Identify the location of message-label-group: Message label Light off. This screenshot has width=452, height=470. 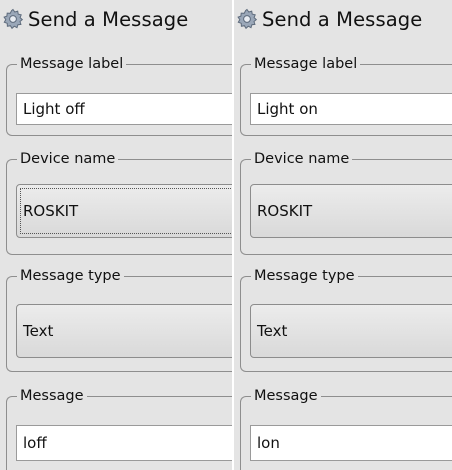
(119, 95).